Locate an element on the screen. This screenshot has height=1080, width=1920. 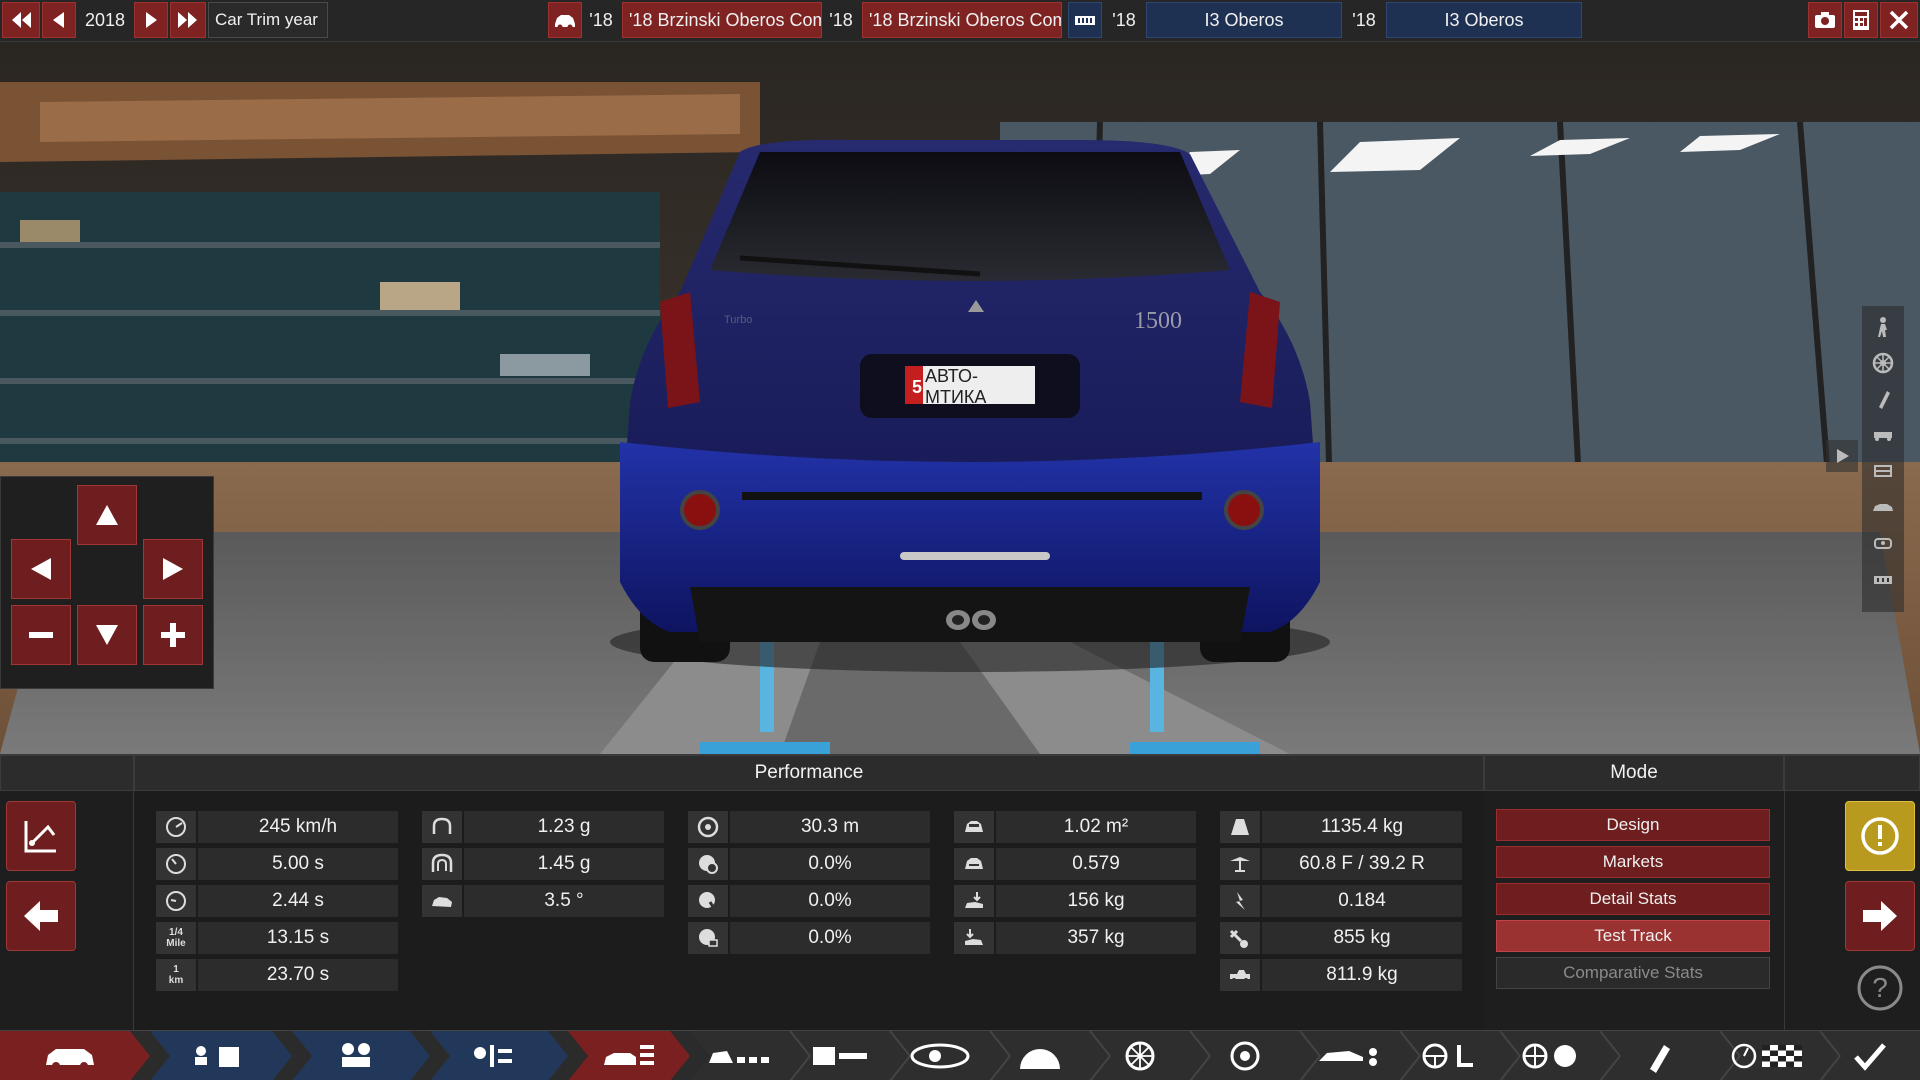
car-trim-year-label: Car Trim year is located at coordinates (268, 20).